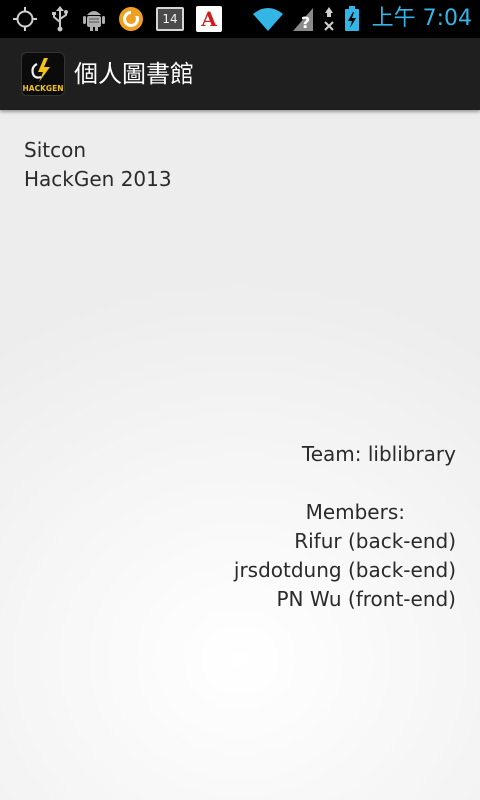 Image resolution: width=480 pixels, height=800 pixels. What do you see at coordinates (421, 18) in the screenshot?
I see `status-time: 上午 7:04` at bounding box center [421, 18].